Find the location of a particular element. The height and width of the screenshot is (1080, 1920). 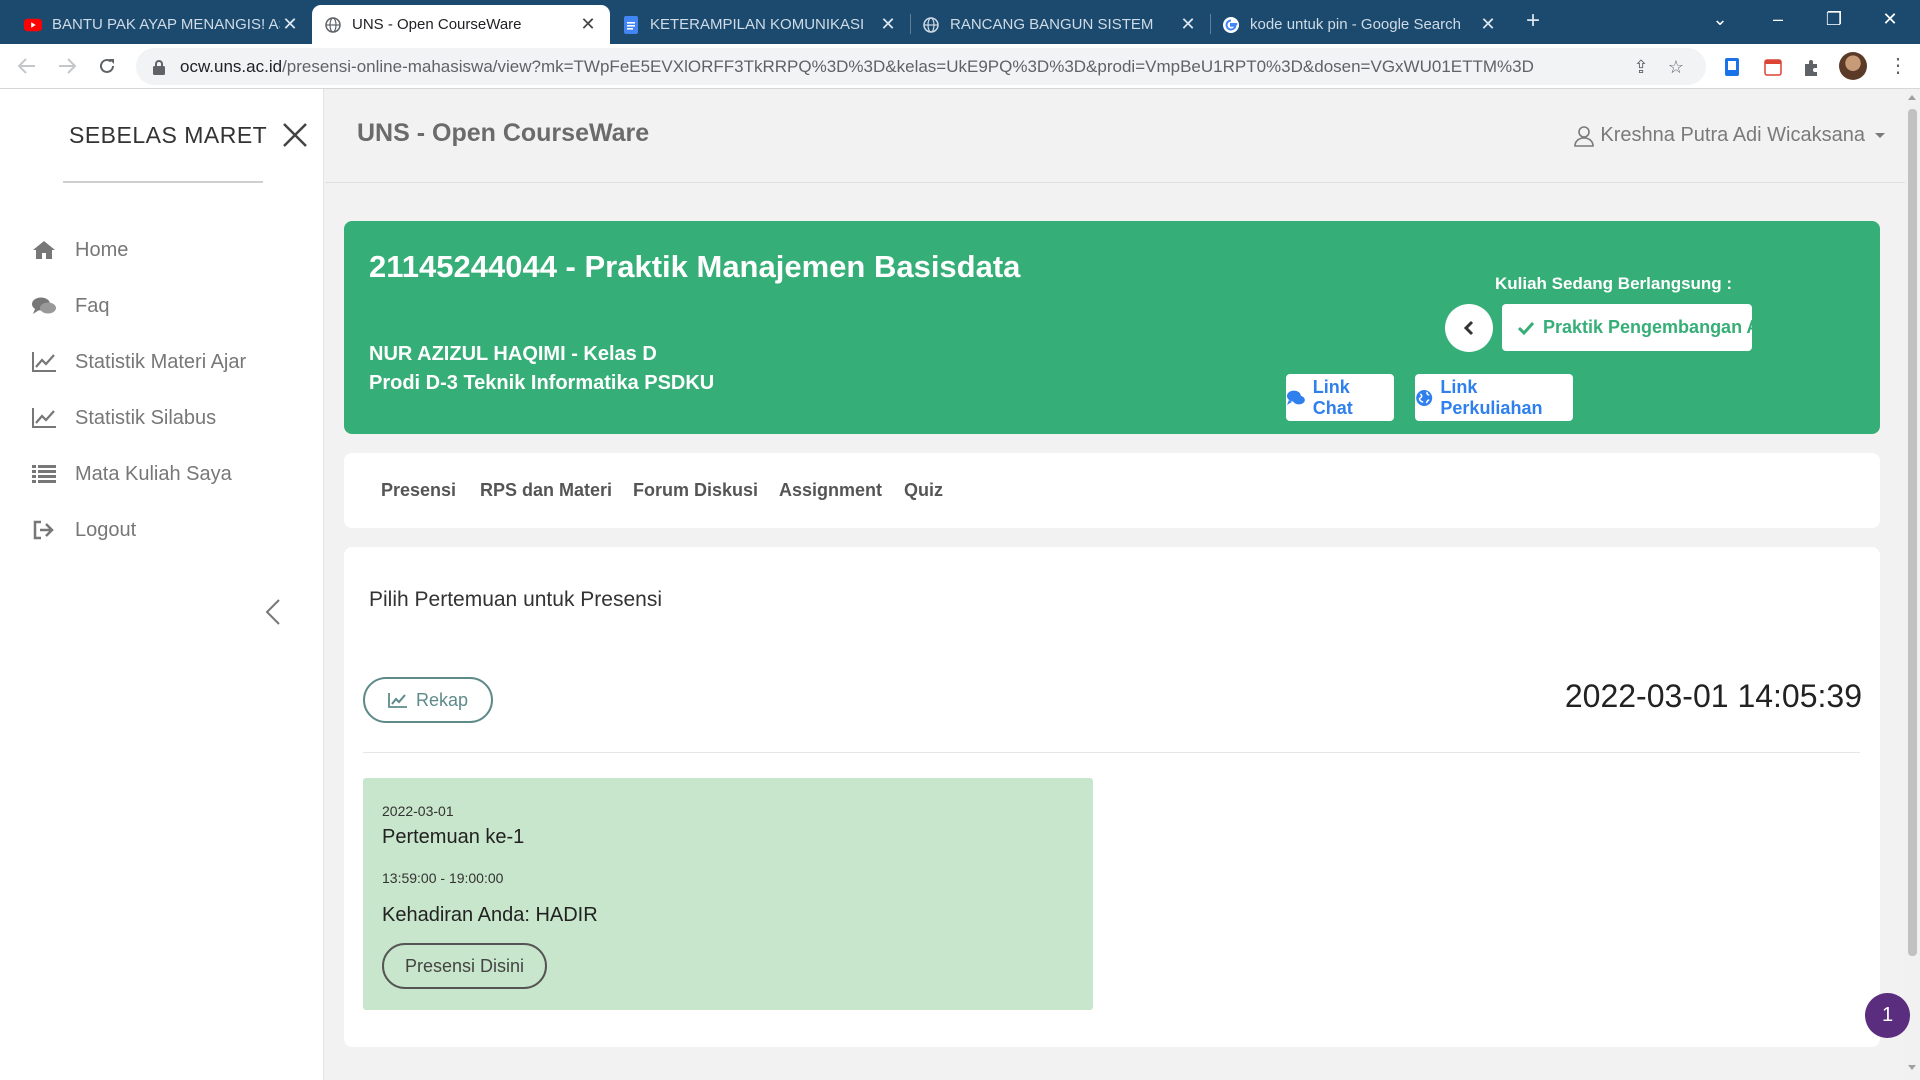

tab-title: kode untuk pin - Google Search is located at coordinates (1355, 24).